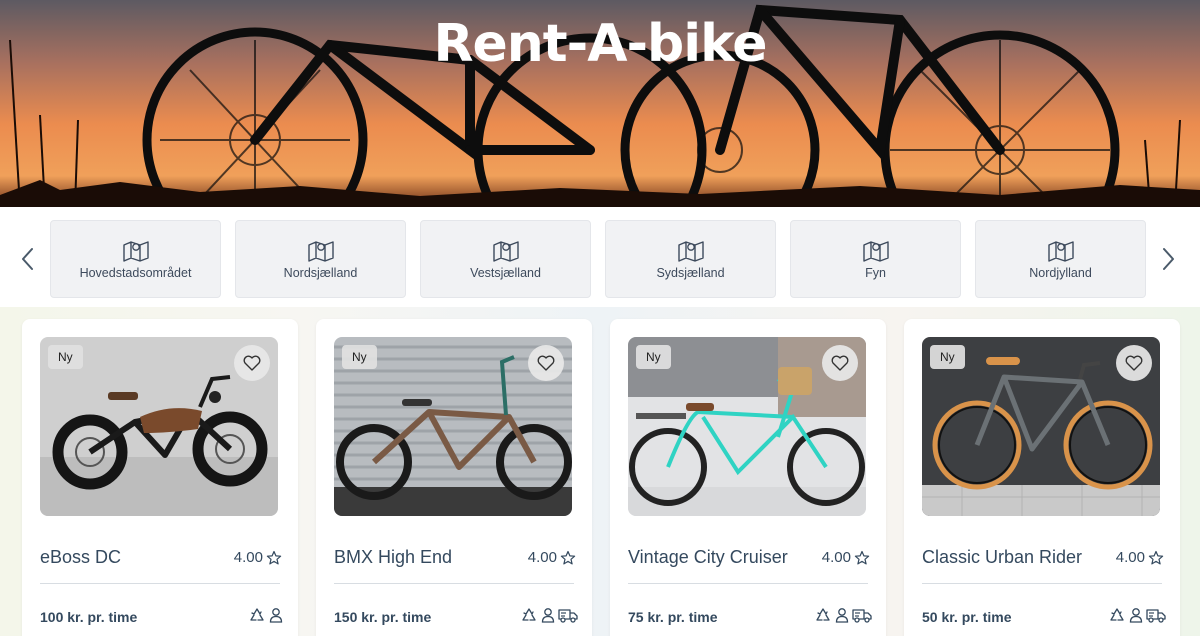  What do you see at coordinates (80, 557) in the screenshot?
I see `product-name: eBoss DC` at bounding box center [80, 557].